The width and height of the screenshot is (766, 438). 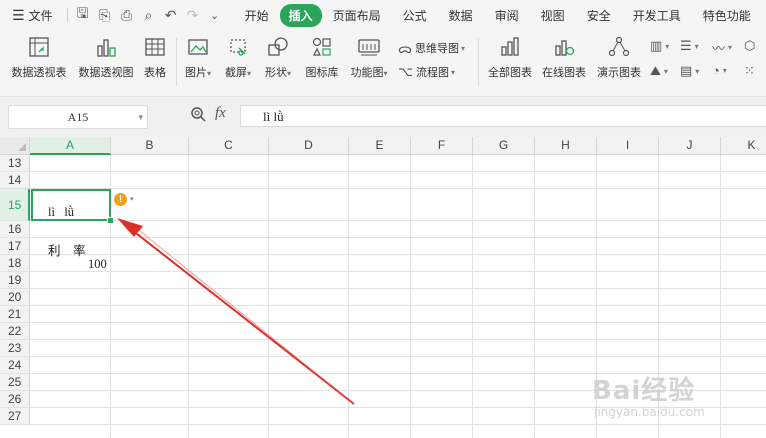 What do you see at coordinates (689, 46) in the screenshot?
I see `bar-chart-button: ☰ ▾` at bounding box center [689, 46].